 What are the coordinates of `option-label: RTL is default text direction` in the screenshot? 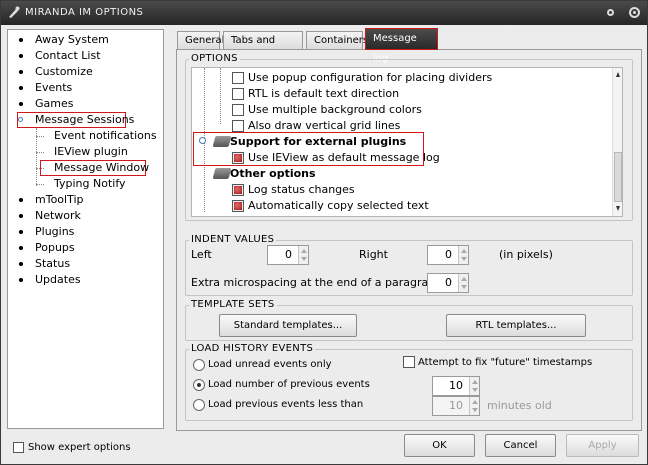 It's located at (324, 93).